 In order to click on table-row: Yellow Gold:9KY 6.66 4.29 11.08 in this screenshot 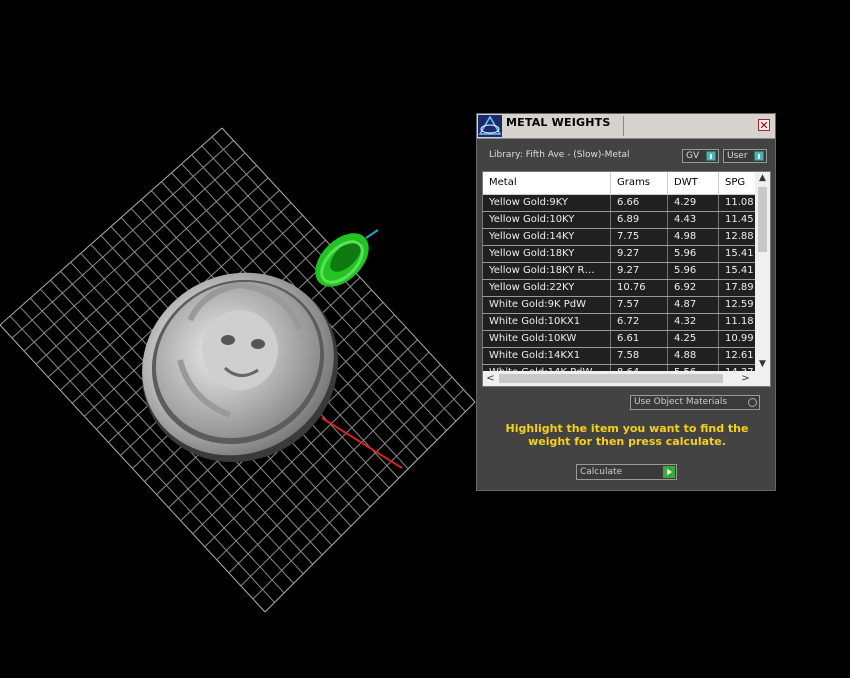, I will do `click(619, 203)`.